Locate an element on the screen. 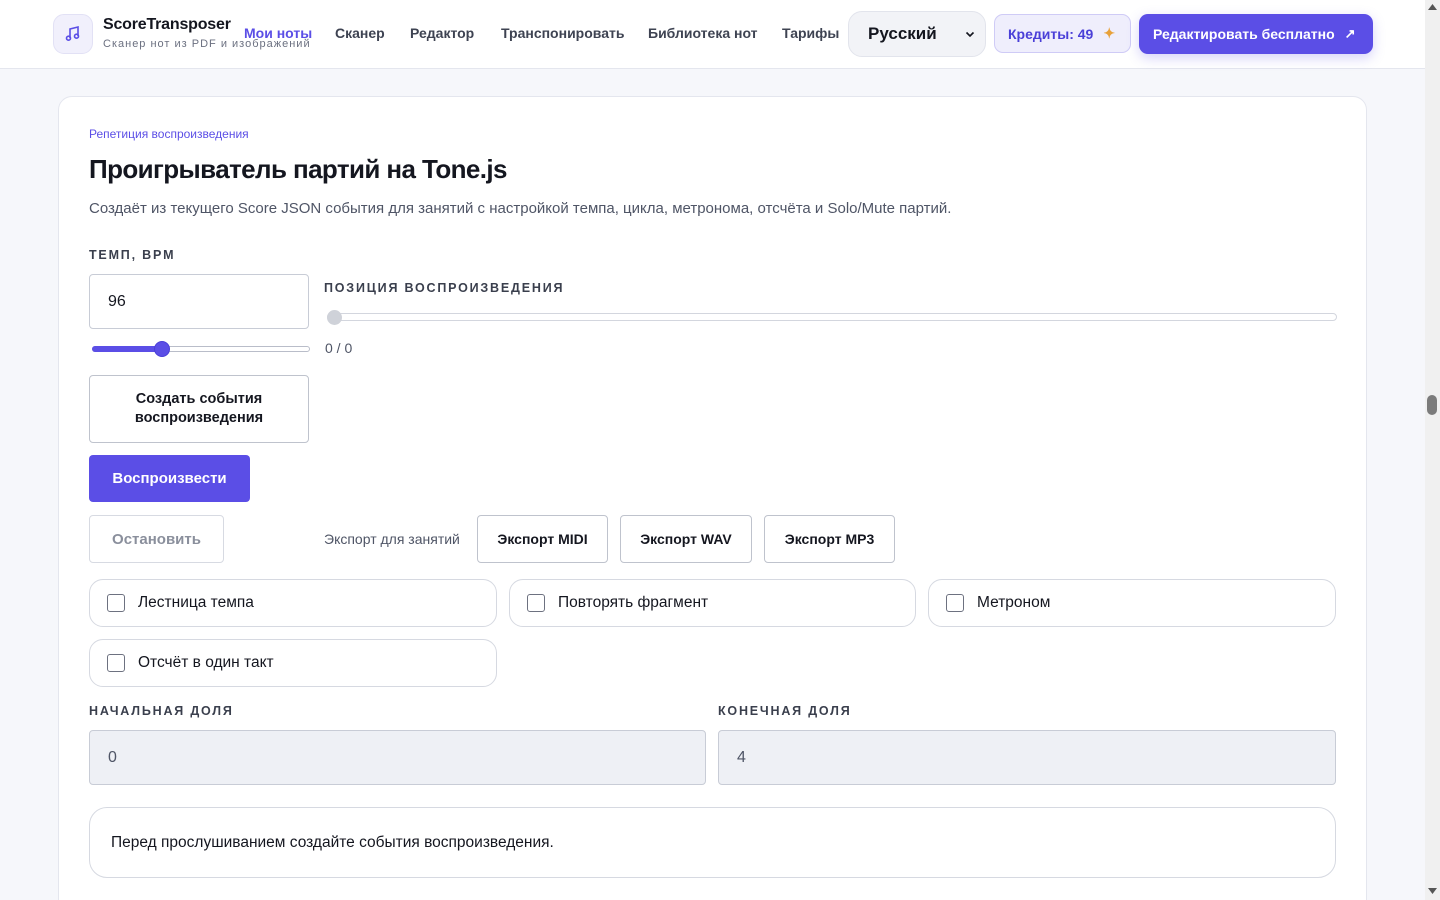  play-label: Воспроизвести is located at coordinates (169, 478).